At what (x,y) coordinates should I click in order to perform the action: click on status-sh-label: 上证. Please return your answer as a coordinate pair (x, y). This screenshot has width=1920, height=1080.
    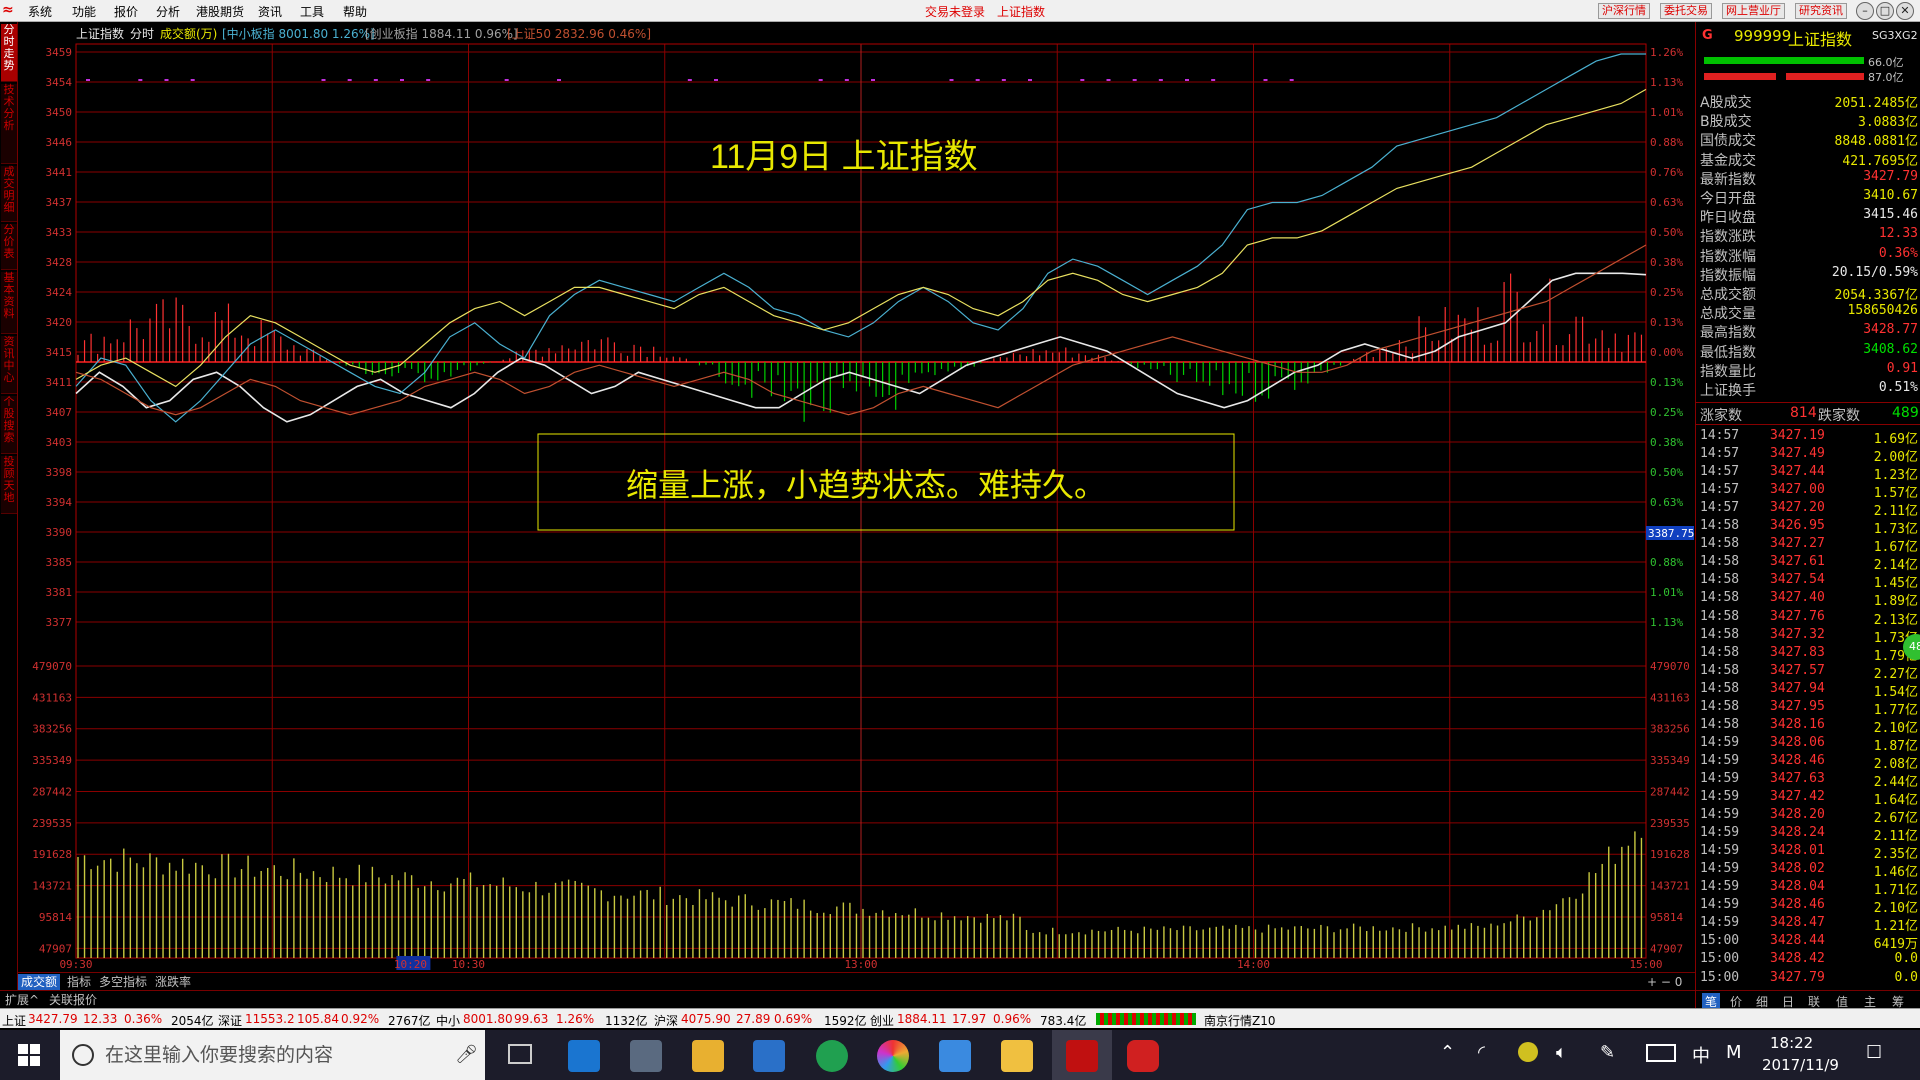
    Looking at the image, I should click on (14, 1020).